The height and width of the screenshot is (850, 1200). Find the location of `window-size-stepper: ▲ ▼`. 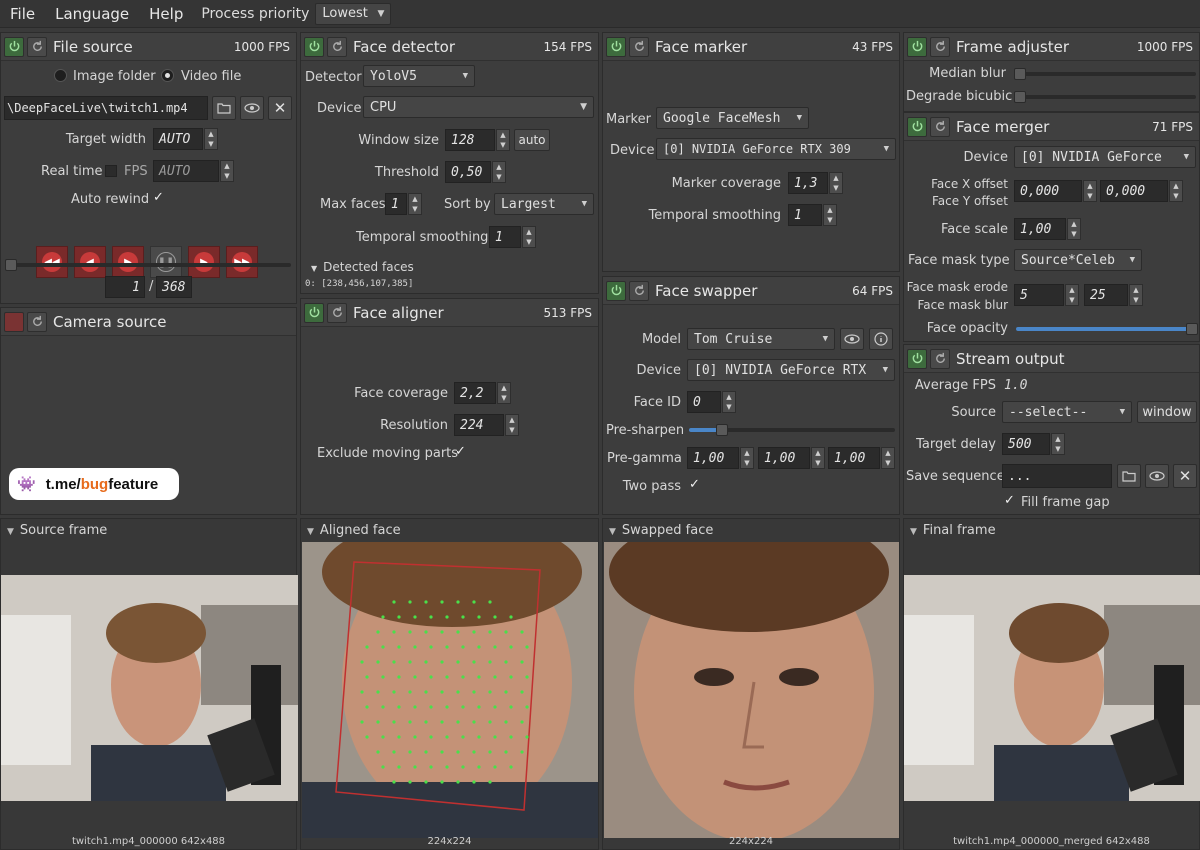

window-size-stepper: ▲ ▼ is located at coordinates (503, 140).